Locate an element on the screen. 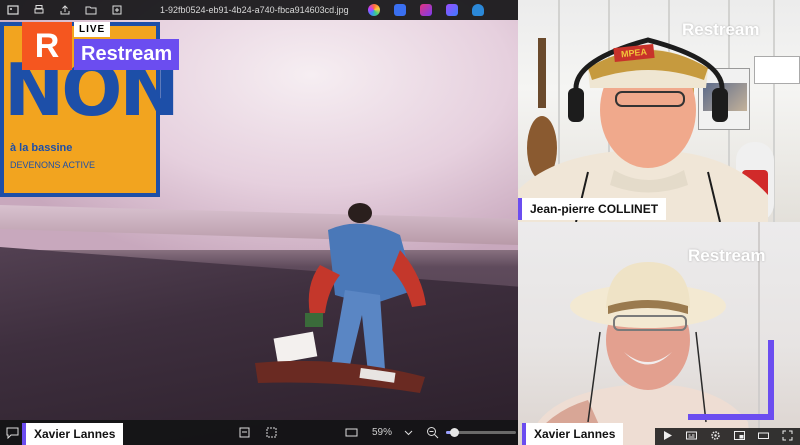 The image size is (800, 445). zoom-out-icon is located at coordinates (432, 432).